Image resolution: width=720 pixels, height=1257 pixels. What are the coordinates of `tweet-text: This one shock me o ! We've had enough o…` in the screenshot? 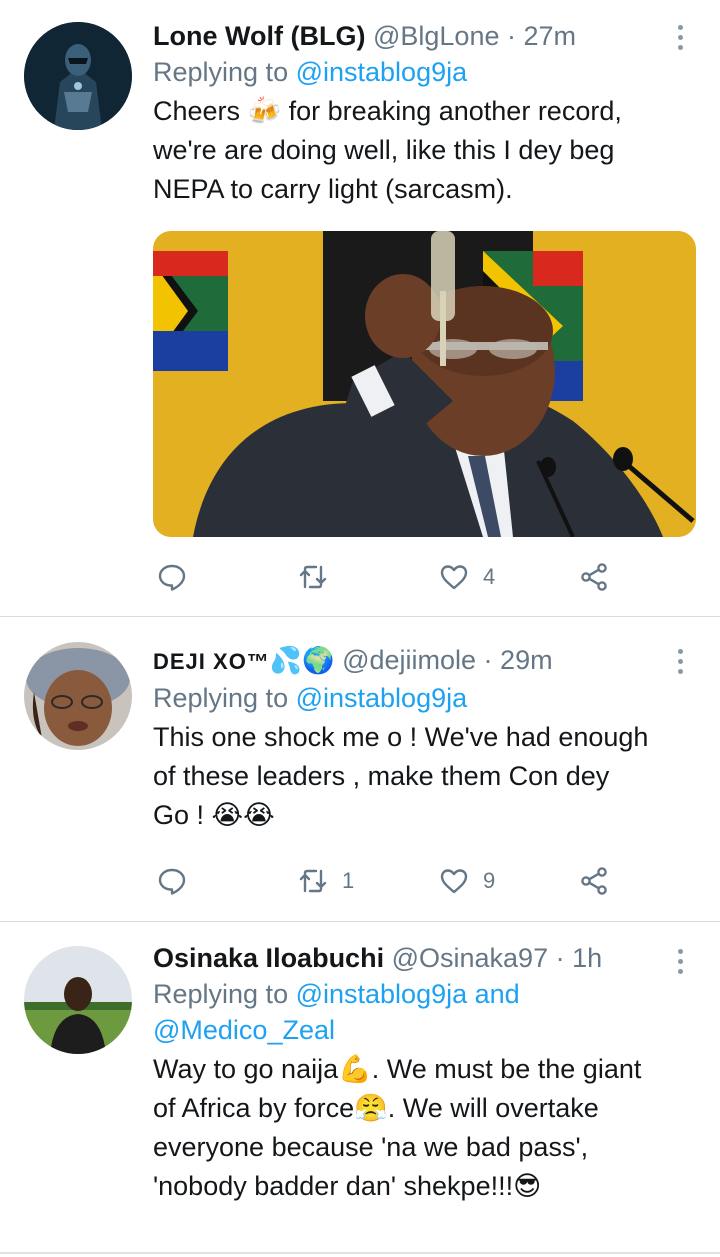 It's located at (425, 776).